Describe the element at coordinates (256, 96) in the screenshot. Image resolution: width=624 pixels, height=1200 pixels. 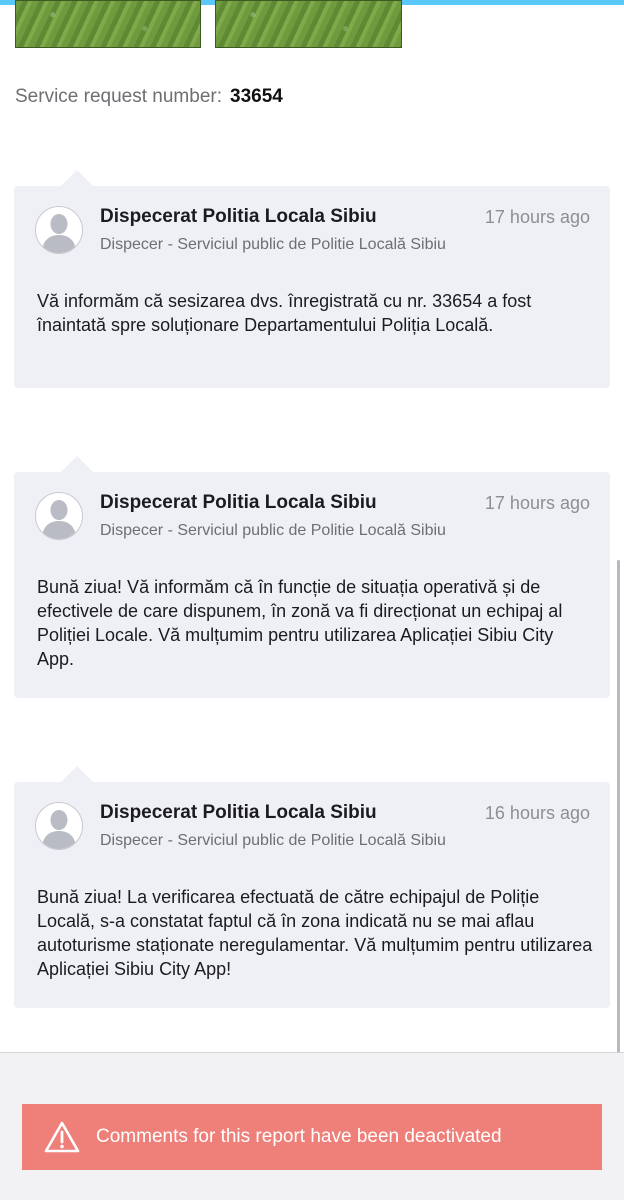
I see `service-request-number: 33654` at that location.